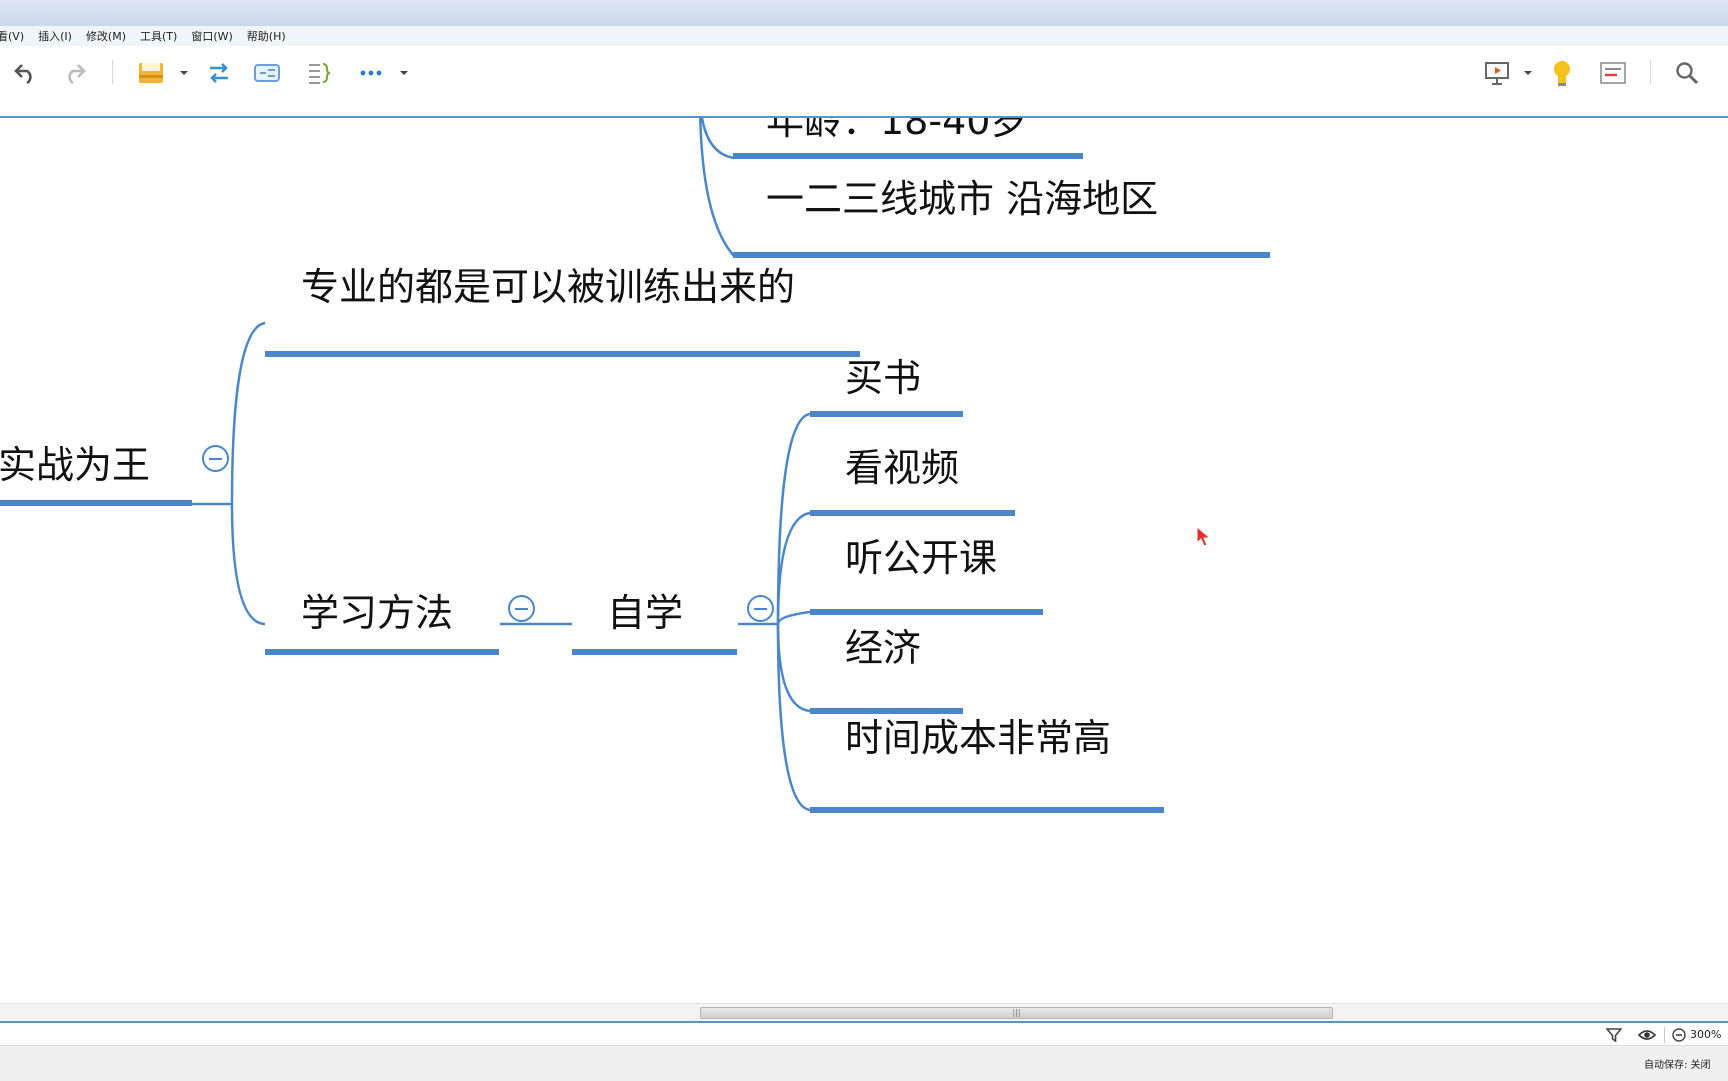  What do you see at coordinates (921, 558) in the screenshot?
I see `node-leaf: 听公开课` at bounding box center [921, 558].